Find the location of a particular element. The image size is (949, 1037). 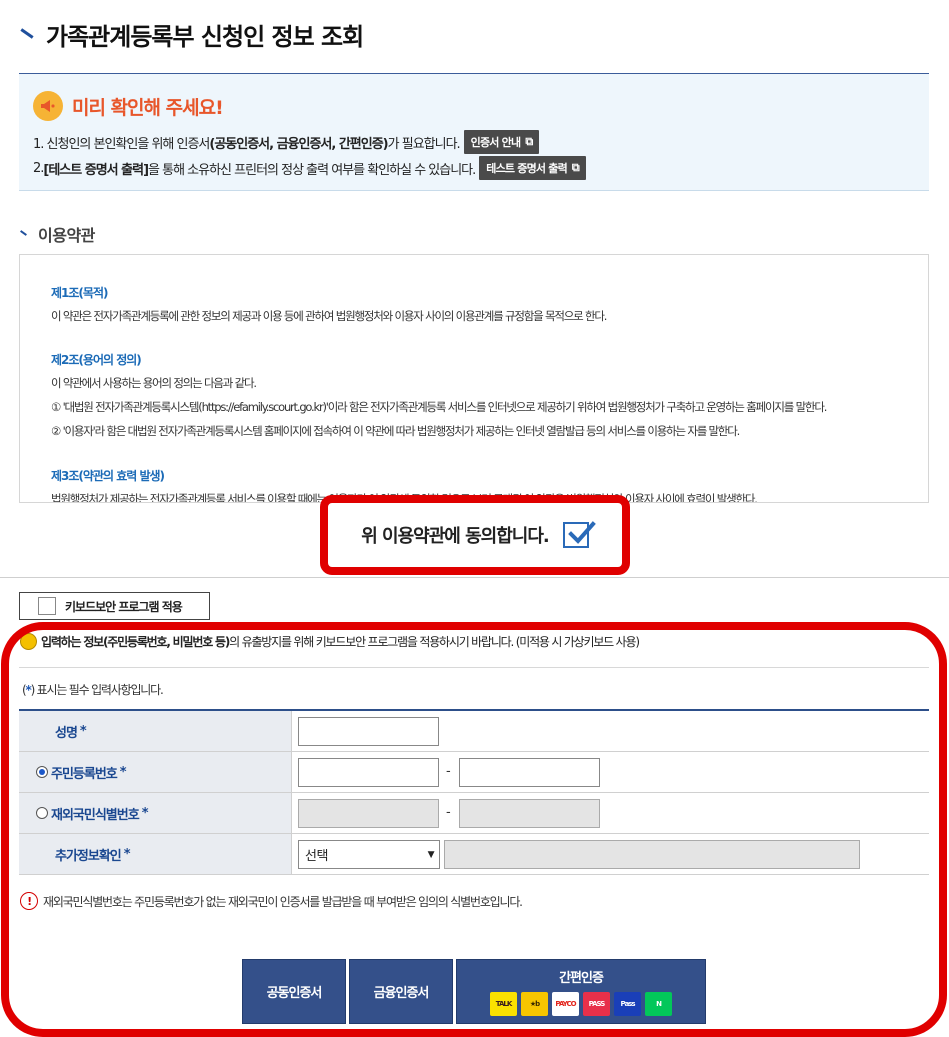

title-bullet-icon is located at coordinates (27, 34).